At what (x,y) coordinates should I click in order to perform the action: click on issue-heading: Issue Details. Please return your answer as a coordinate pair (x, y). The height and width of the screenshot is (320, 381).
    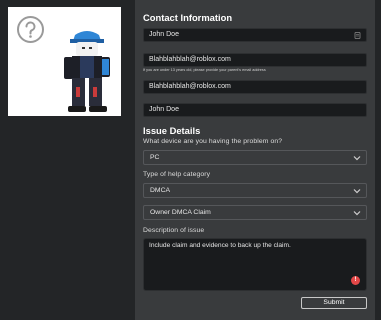
    Looking at the image, I should click on (172, 130).